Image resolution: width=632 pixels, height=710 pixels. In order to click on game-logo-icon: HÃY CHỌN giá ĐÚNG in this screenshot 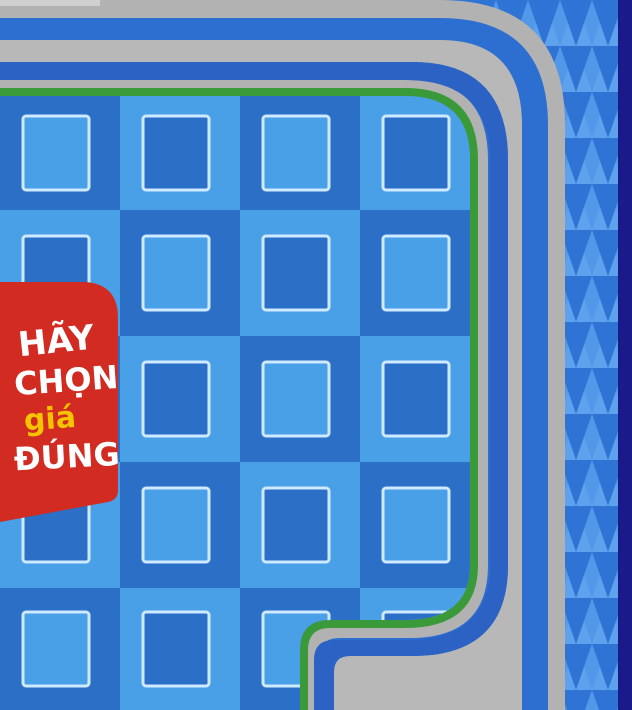, I will do `click(60, 402)`.